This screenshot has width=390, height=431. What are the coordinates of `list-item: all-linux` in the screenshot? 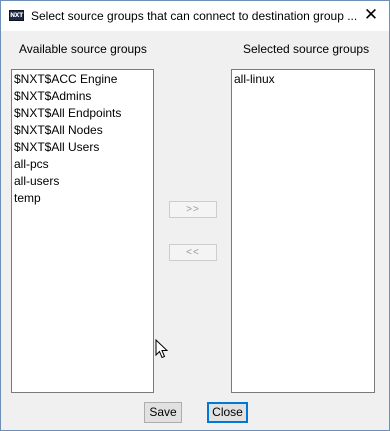 It's located at (303, 79).